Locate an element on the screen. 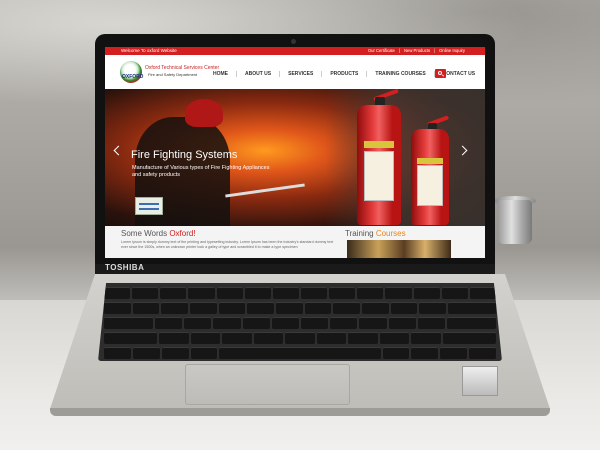  topbar-link-new-products: New Products is located at coordinates (417, 50).